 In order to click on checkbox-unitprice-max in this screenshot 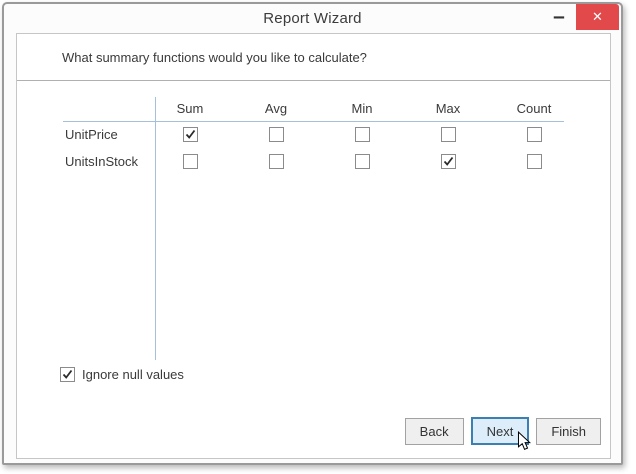, I will do `click(448, 134)`.